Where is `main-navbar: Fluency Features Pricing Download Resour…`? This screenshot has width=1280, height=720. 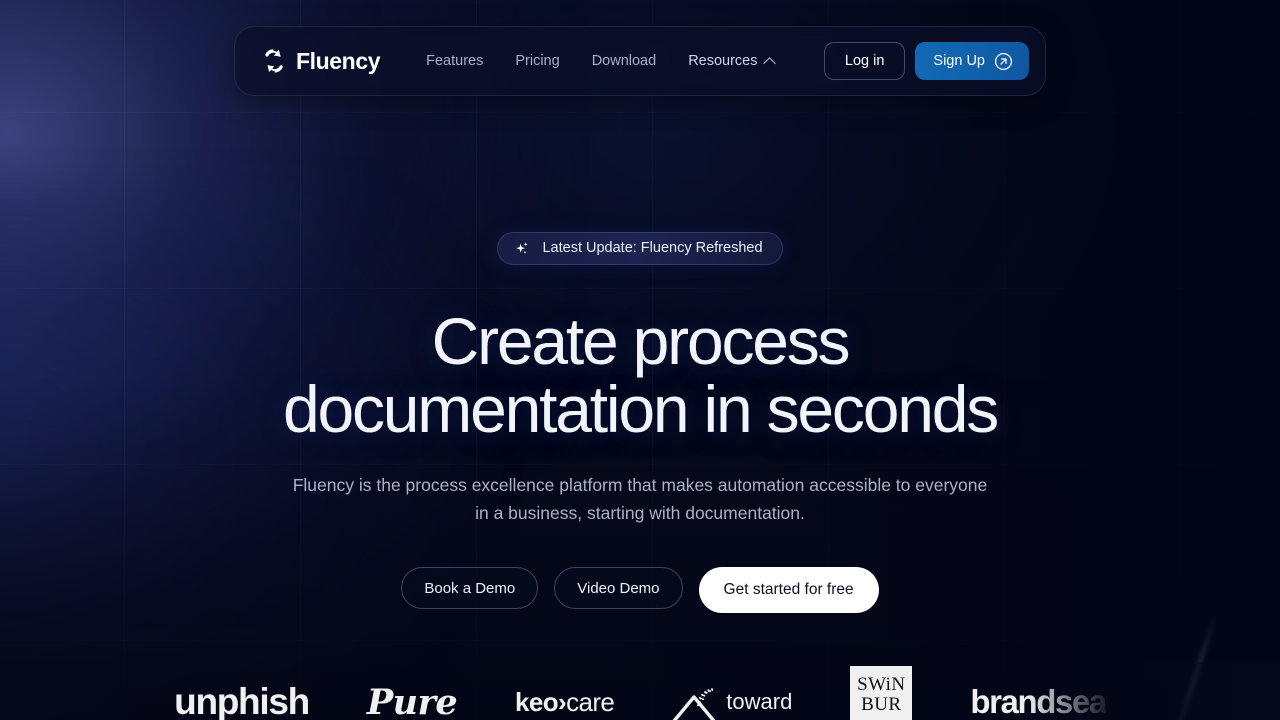 main-navbar: Fluency Features Pricing Download Resour… is located at coordinates (640, 61).